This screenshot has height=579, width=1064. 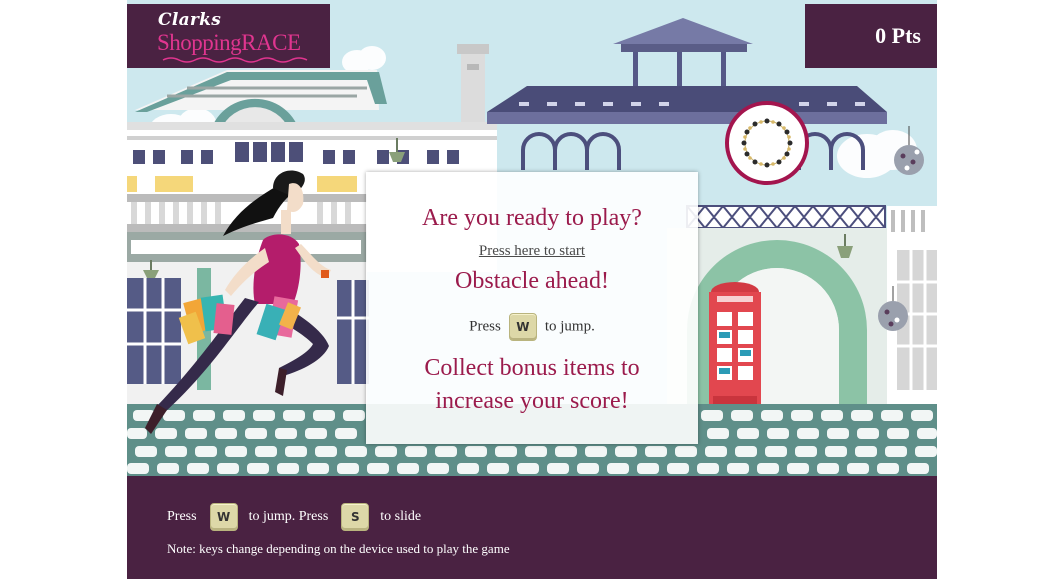 I want to click on game-logo-text: ShoppingRACE, so click(x=229, y=42).